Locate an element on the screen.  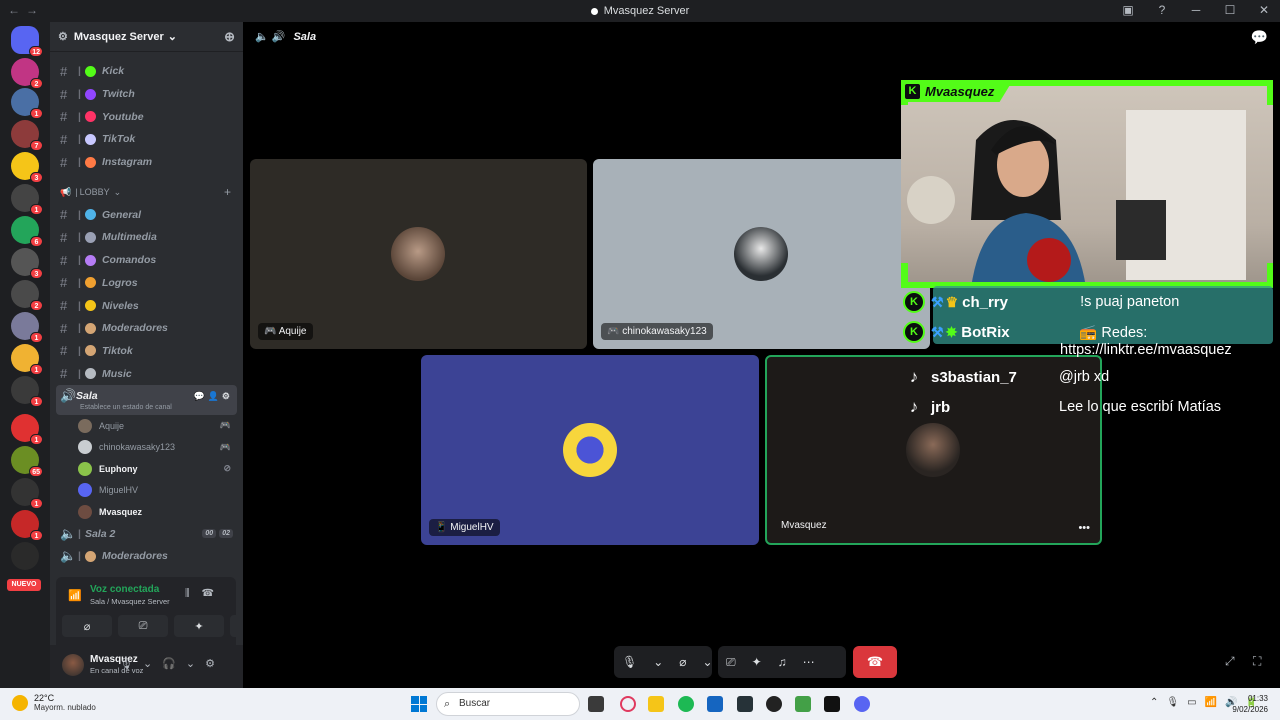
channel-emoji-icon is located at coordinates (90, 94).